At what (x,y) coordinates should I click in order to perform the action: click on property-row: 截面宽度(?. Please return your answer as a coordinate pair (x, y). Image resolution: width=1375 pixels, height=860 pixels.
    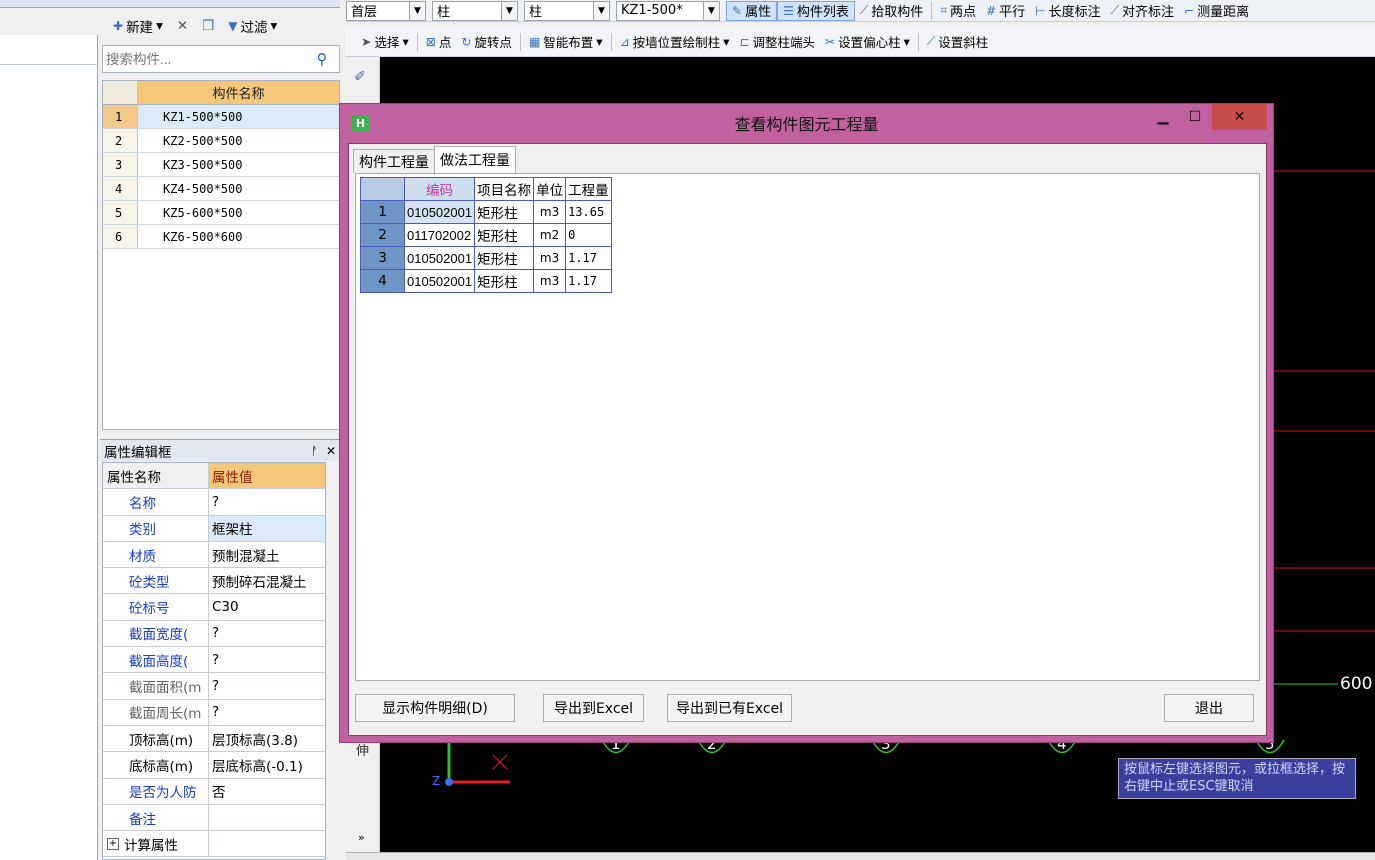
    Looking at the image, I should click on (214, 634).